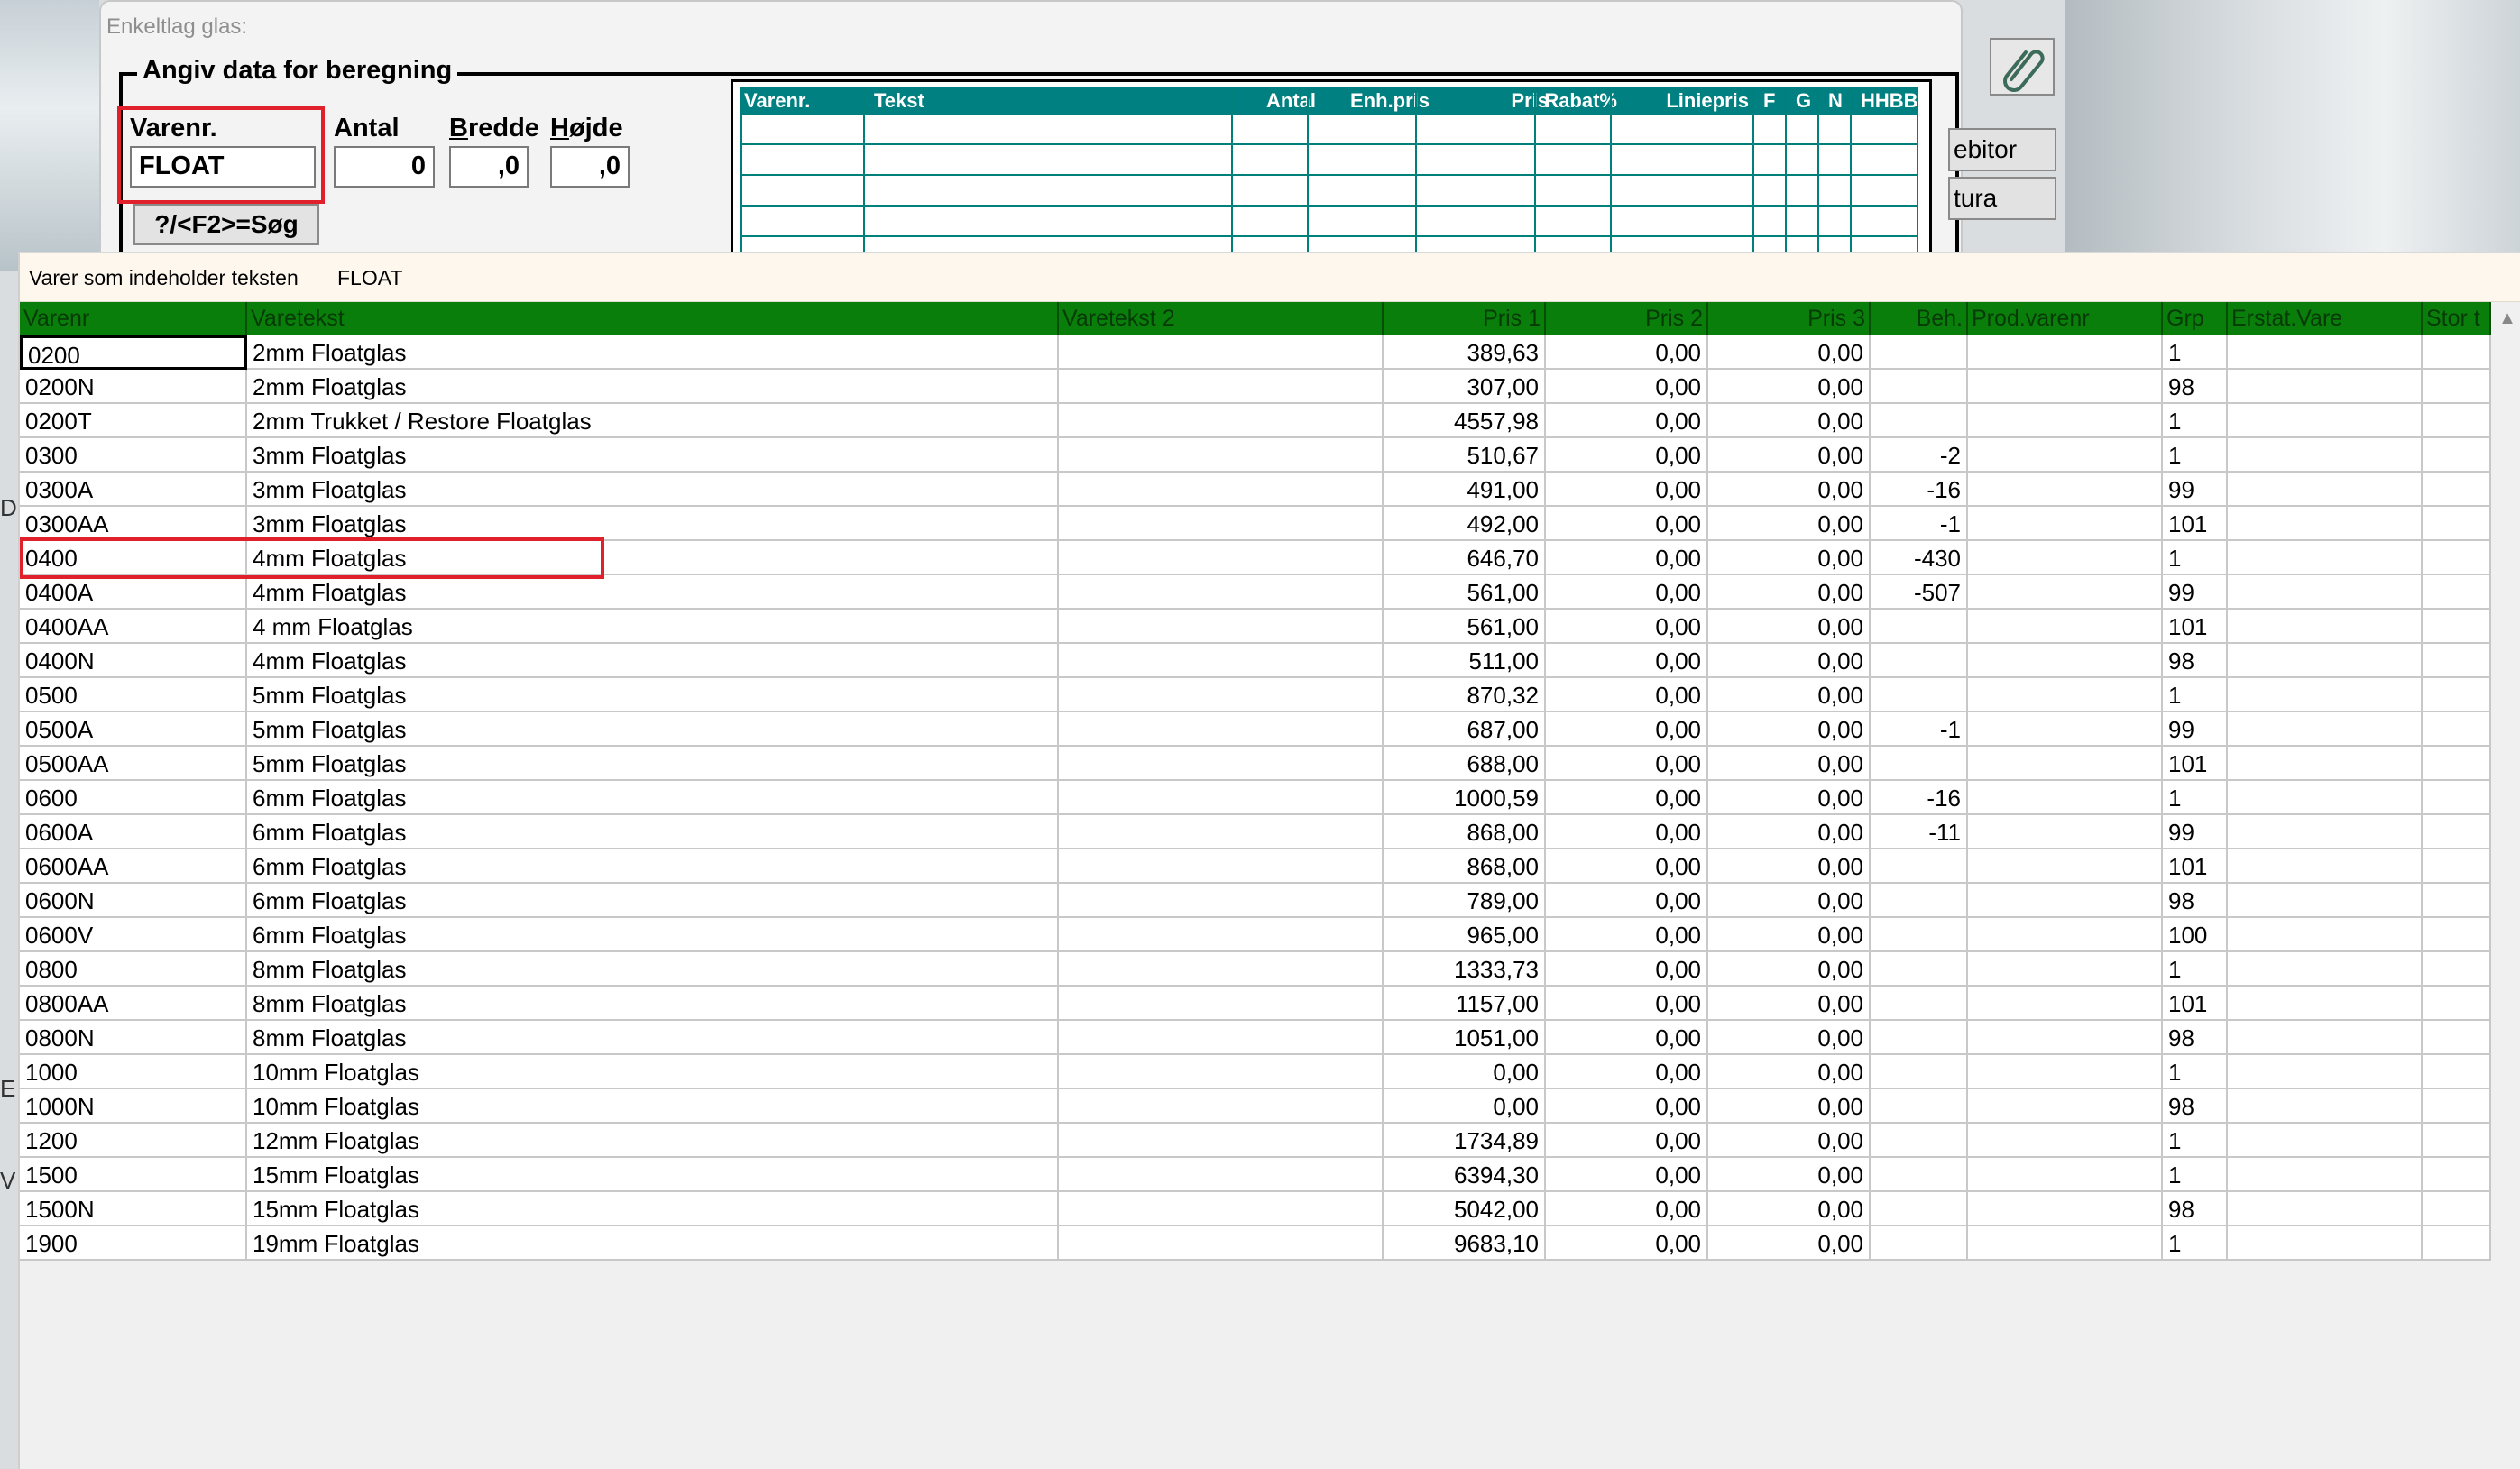 The image size is (2520, 1469). I want to click on antal-input: 0, so click(385, 167).